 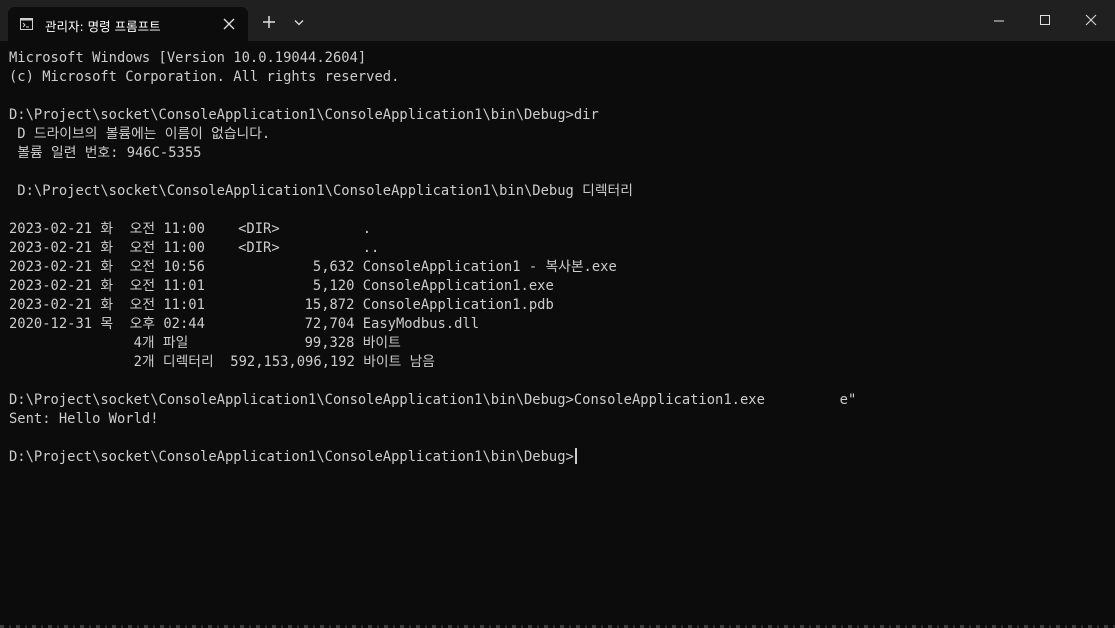 What do you see at coordinates (190, 229) in the screenshot?
I see `dir-entry: 2023-02-21 화 오전 11:00 <DIR> .` at bounding box center [190, 229].